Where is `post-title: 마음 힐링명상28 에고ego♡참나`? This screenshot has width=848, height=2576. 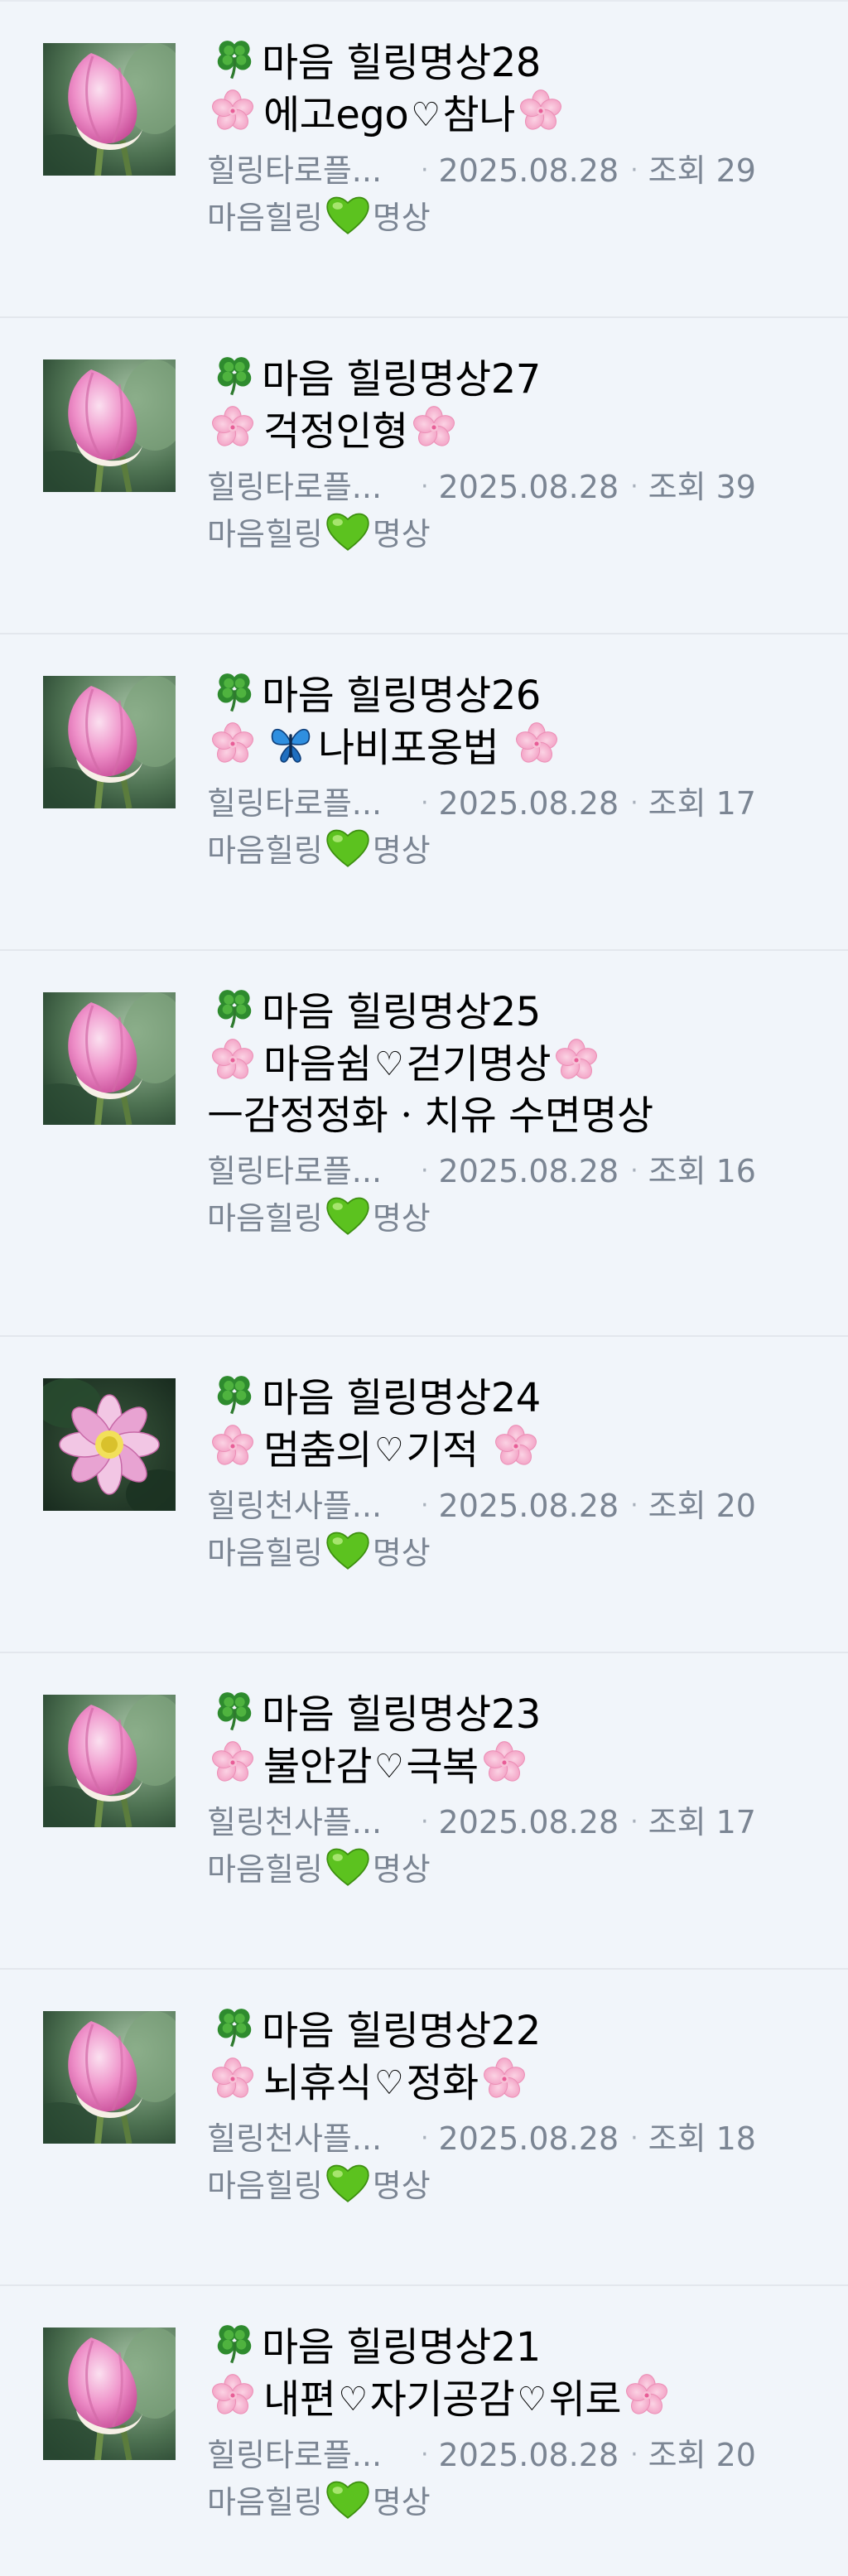
post-title: 마음 힐링명상28 에고ego♡참나 is located at coordinates (512, 89).